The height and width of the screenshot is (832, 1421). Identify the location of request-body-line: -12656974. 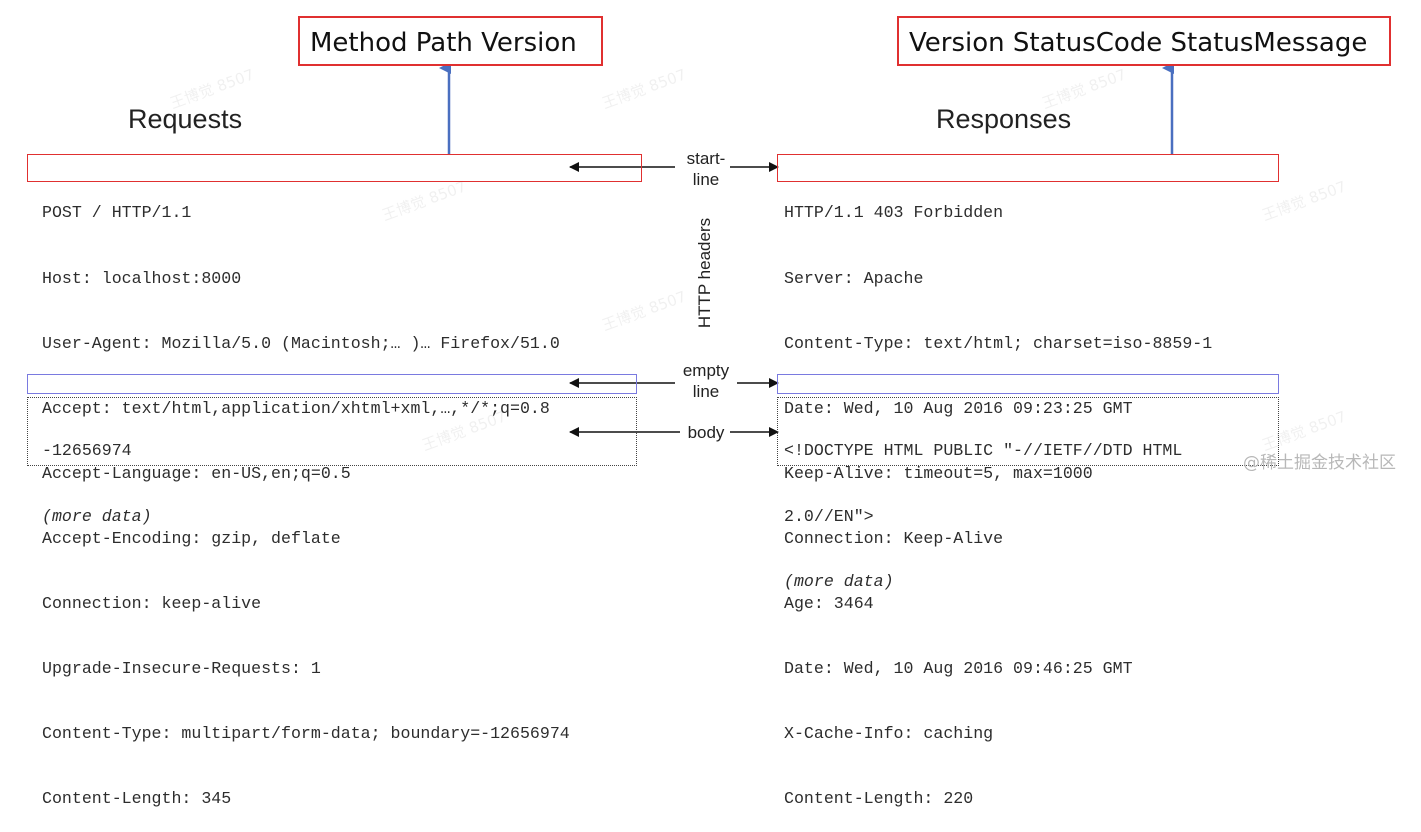
(87, 451).